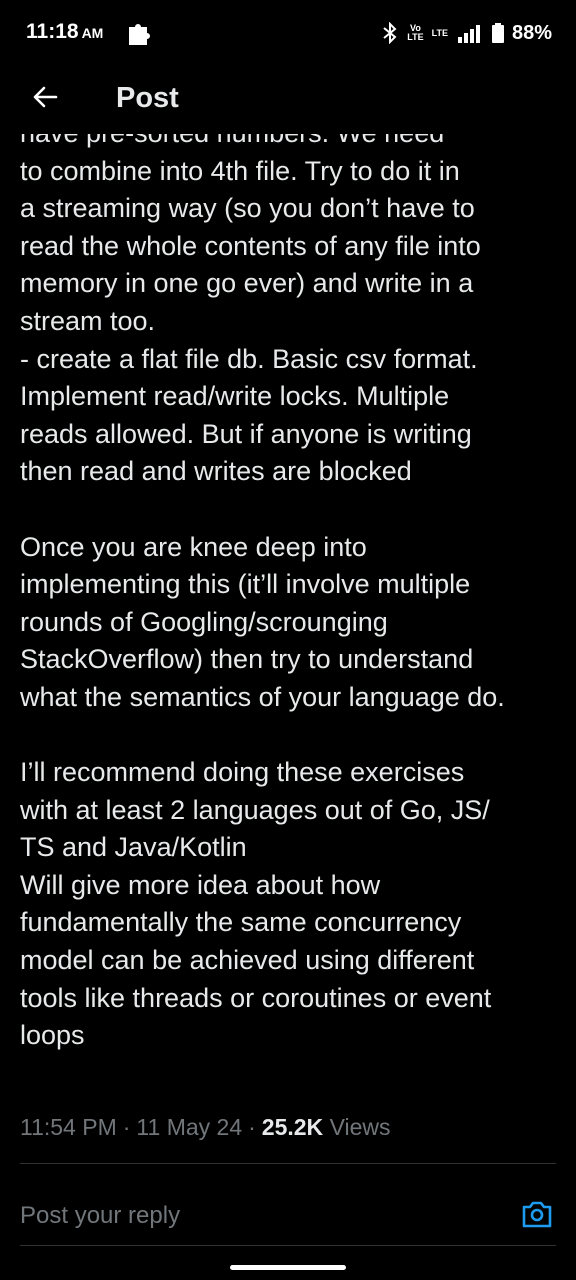  I want to click on status-icons: Vo LTE LTE 88%, so click(466, 33).